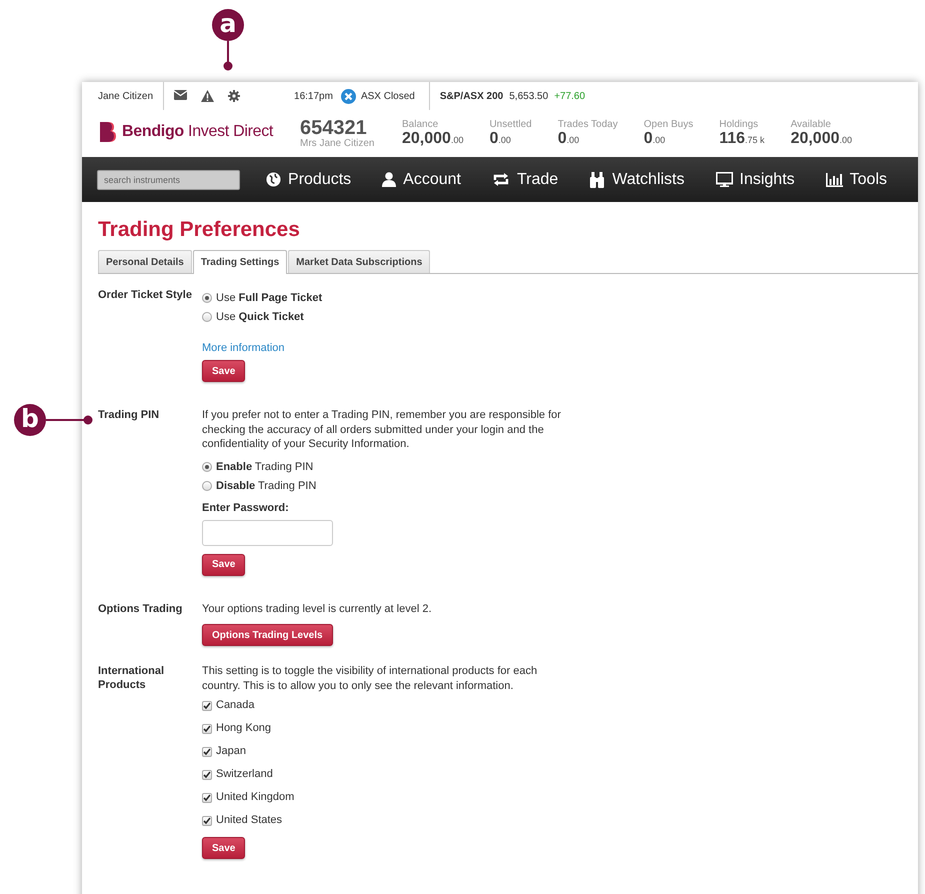 The image size is (925, 894). Describe the element at coordinates (274, 179) in the screenshot. I see `globe-icon` at that location.